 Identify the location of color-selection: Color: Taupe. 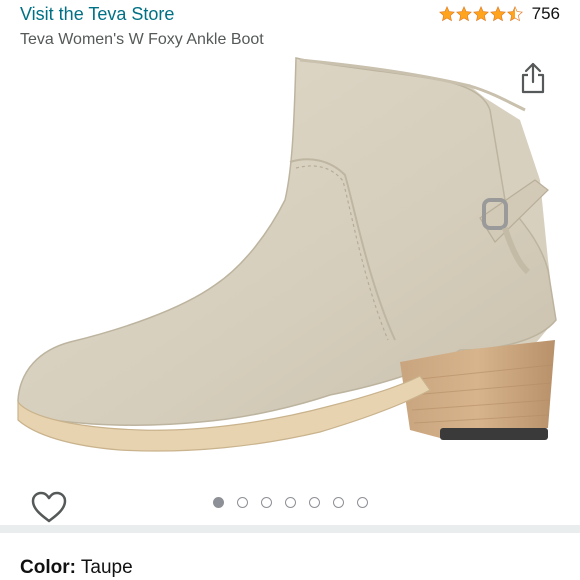
(76, 568).